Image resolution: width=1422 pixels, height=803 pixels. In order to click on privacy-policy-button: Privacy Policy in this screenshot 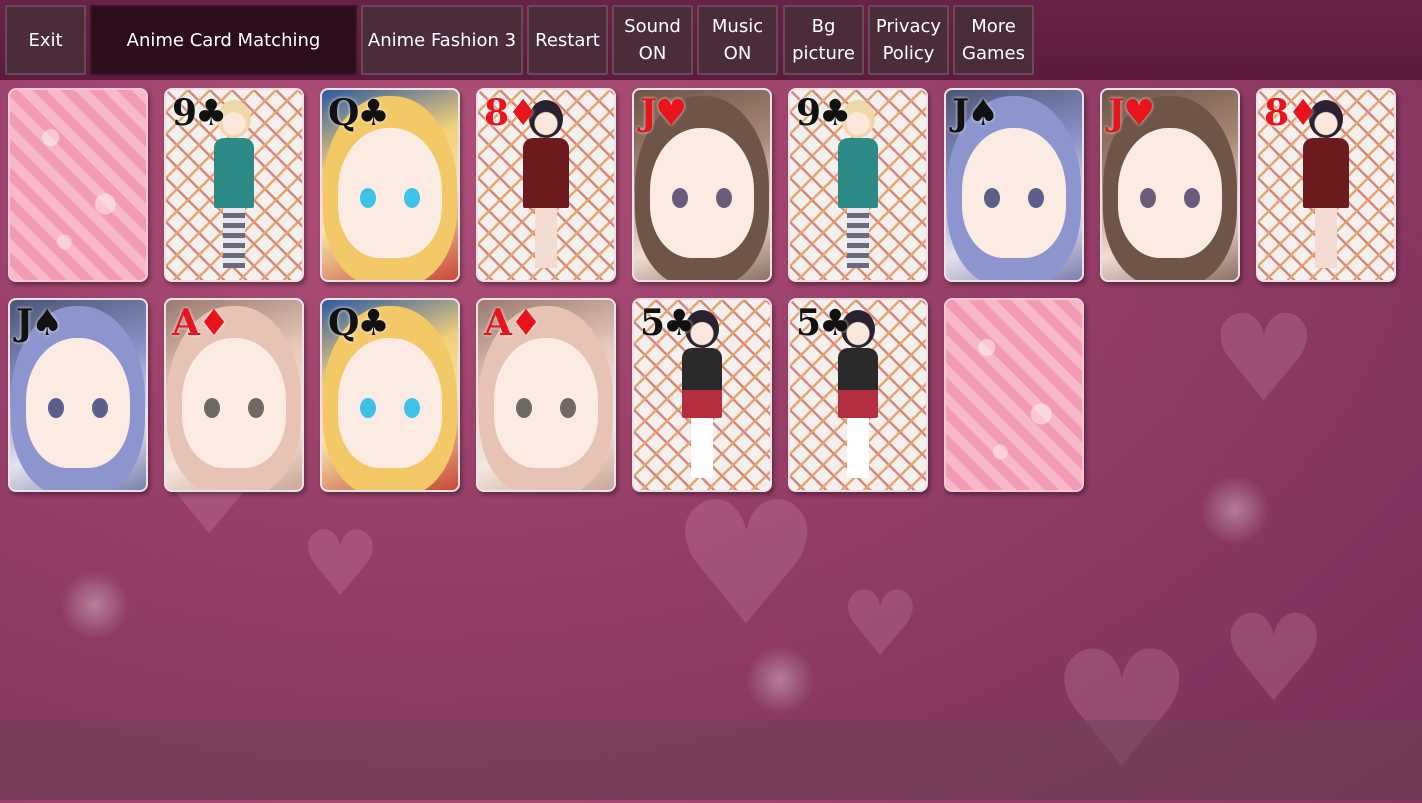, I will do `click(908, 40)`.